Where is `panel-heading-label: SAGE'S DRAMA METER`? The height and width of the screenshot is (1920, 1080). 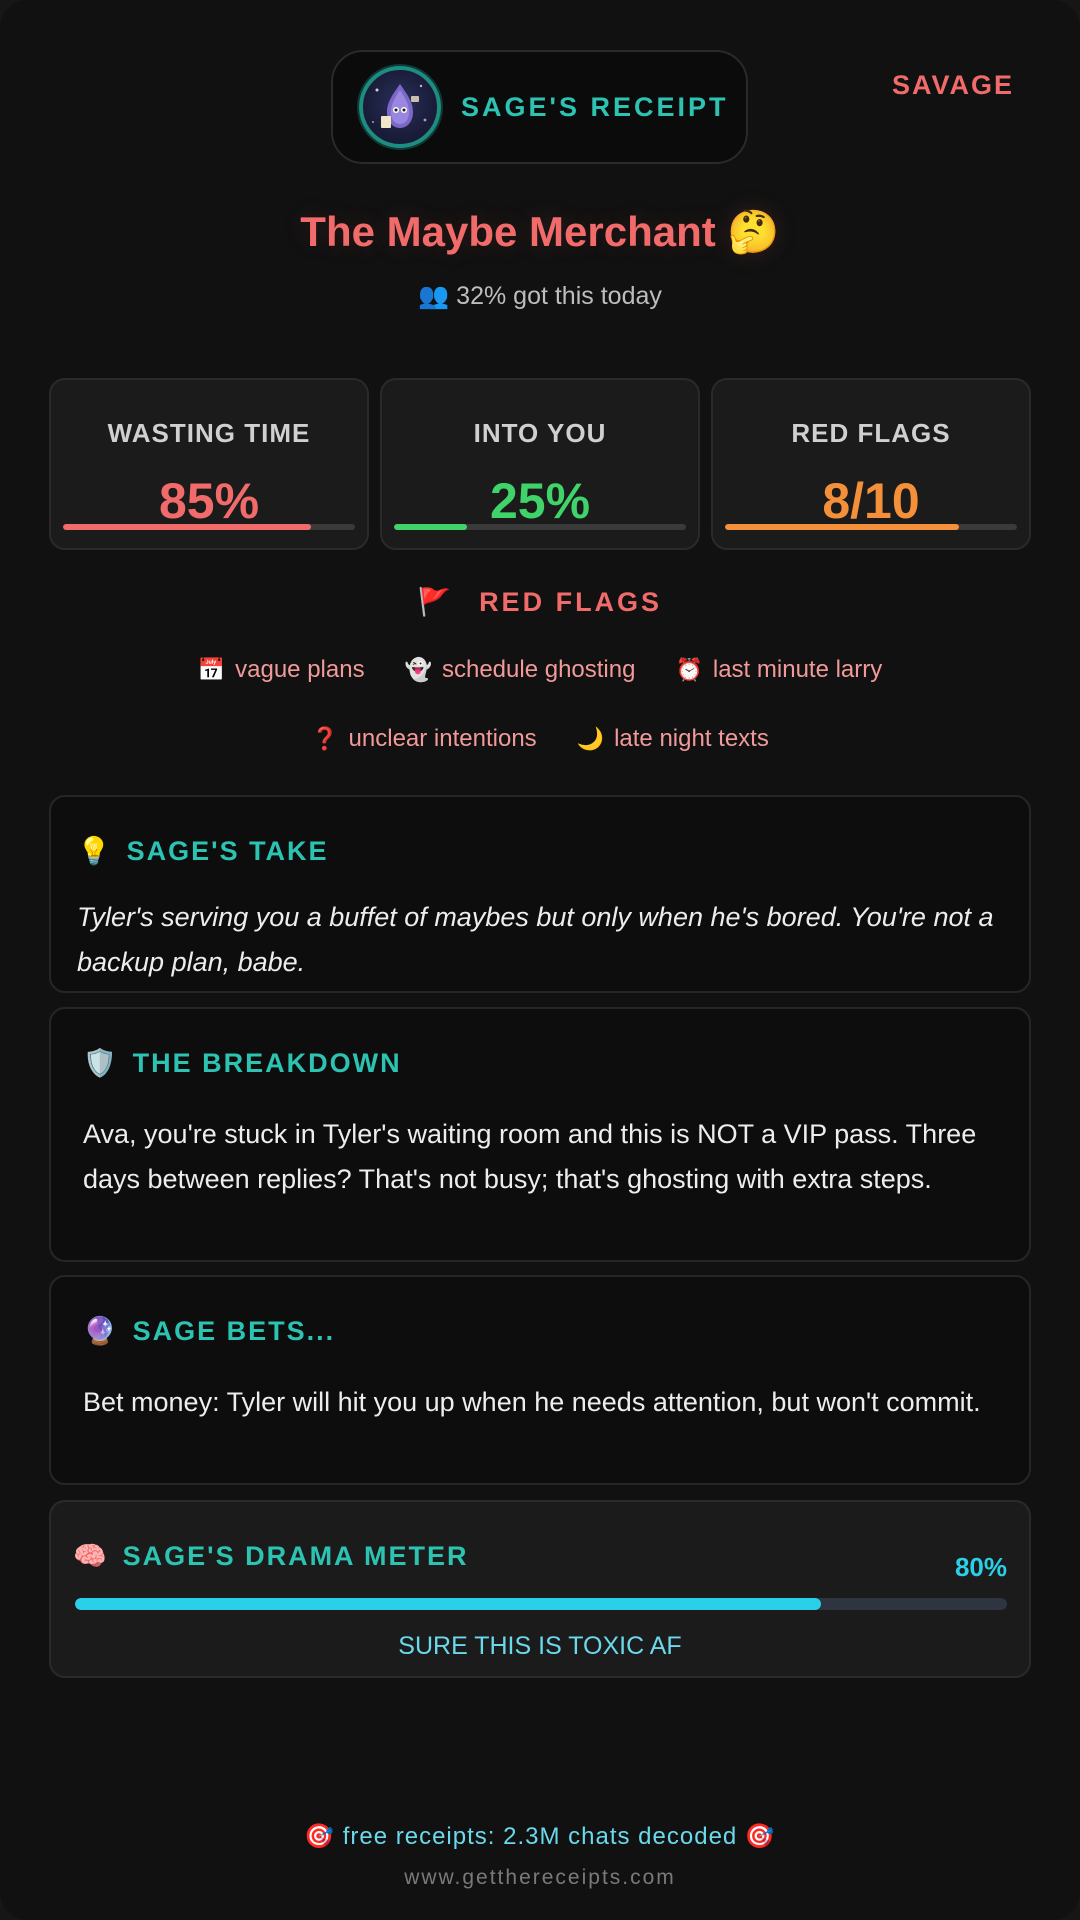
panel-heading-label: SAGE'S DRAMA METER is located at coordinates (295, 1555).